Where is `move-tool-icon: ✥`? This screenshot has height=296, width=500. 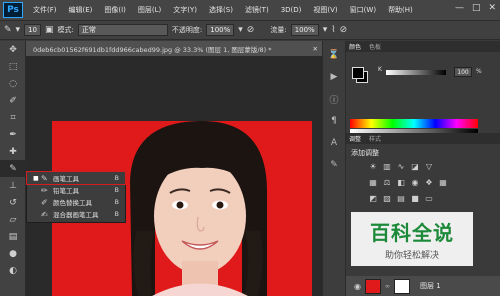 move-tool-icon: ✥ is located at coordinates (13, 49).